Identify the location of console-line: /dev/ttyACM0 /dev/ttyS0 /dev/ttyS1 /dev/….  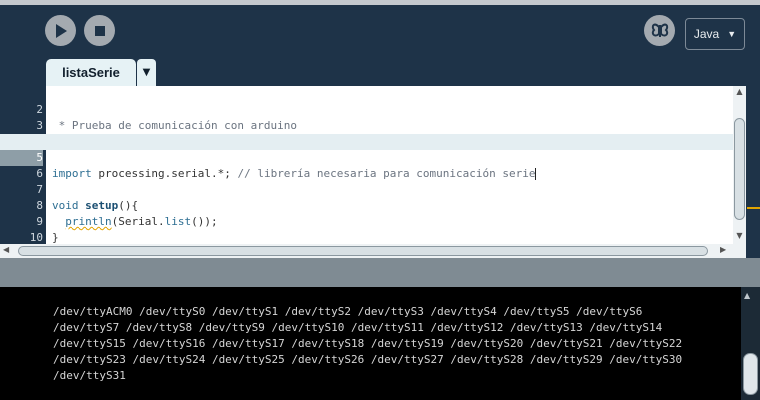
(348, 311).